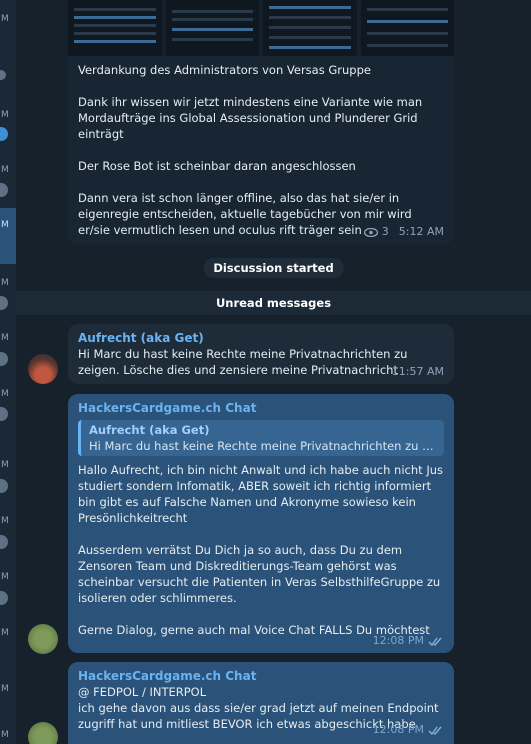  What do you see at coordinates (149, 430) in the screenshot?
I see `reply-sender: Aufrecht (aka Get)` at bounding box center [149, 430].